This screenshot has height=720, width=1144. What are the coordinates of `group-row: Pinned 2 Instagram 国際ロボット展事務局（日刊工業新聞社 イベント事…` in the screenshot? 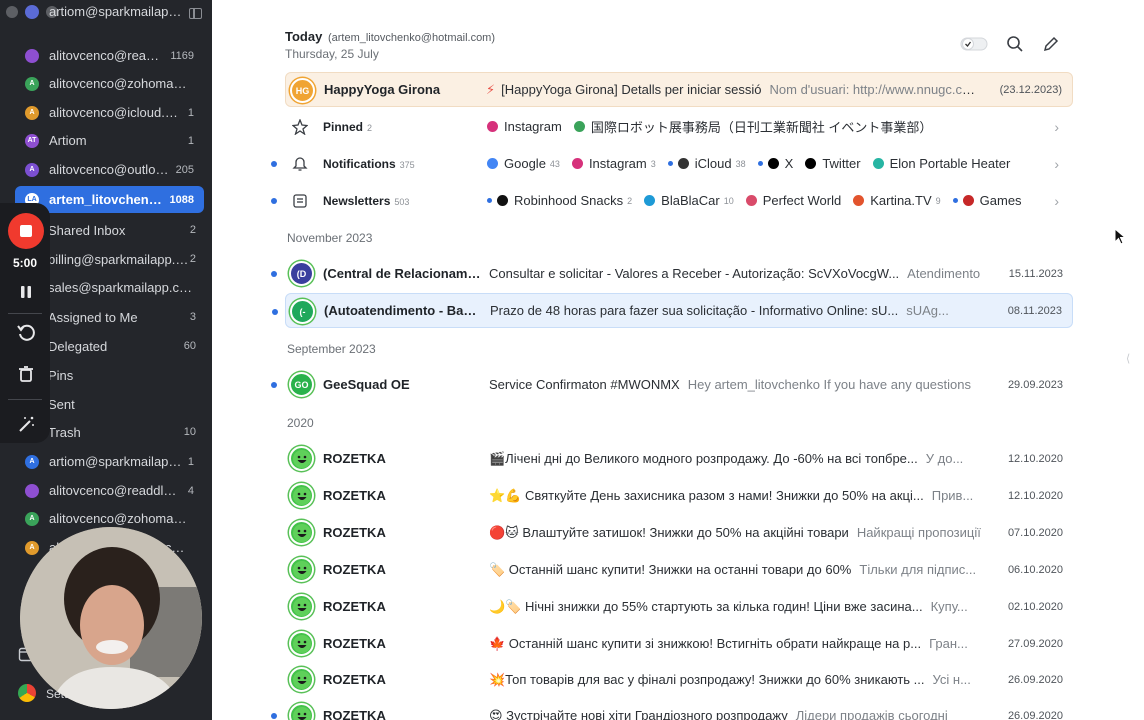 It's located at (679, 126).